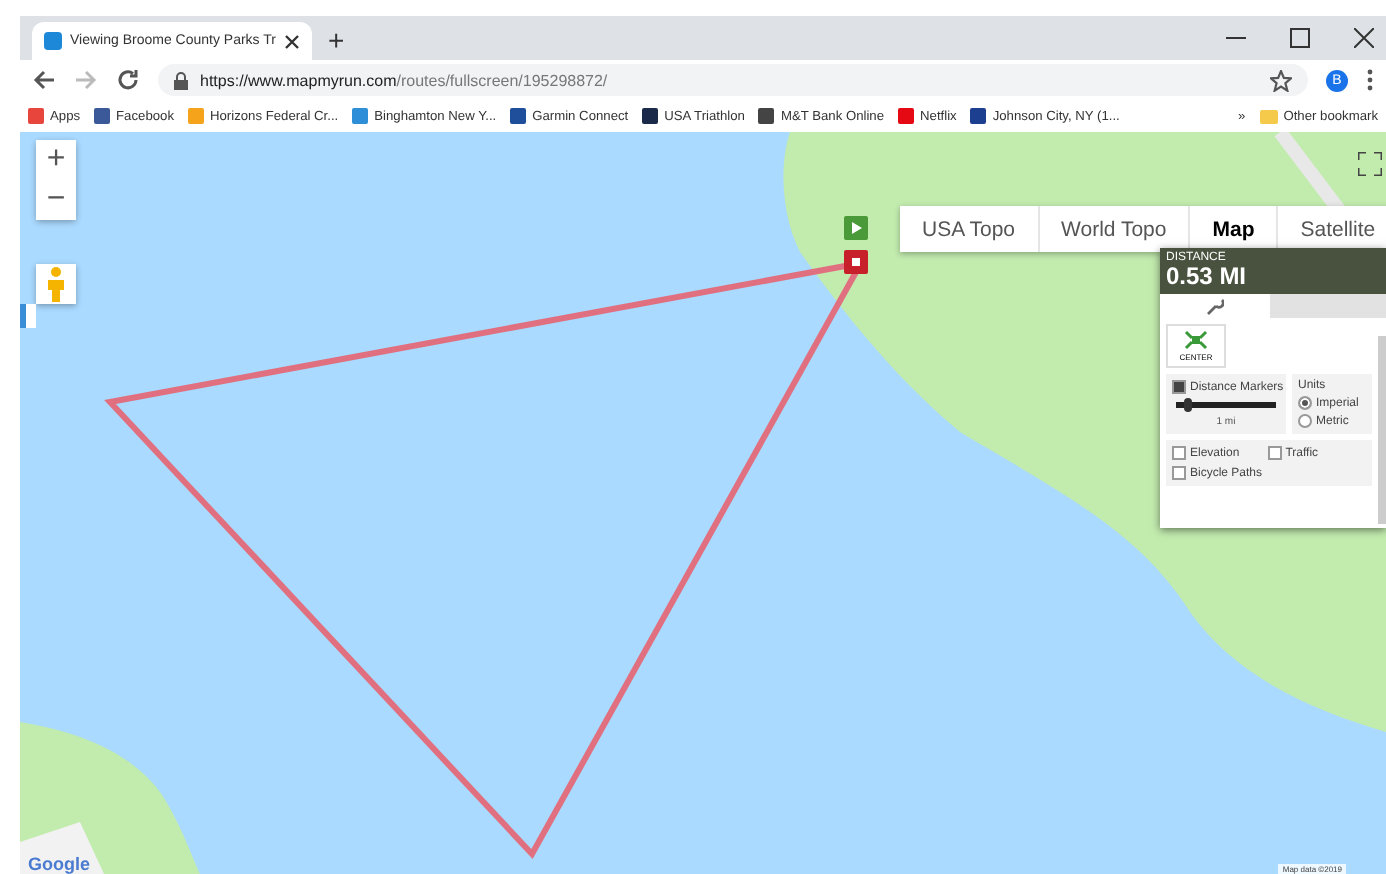  I want to click on star-icon, so click(1281, 80).